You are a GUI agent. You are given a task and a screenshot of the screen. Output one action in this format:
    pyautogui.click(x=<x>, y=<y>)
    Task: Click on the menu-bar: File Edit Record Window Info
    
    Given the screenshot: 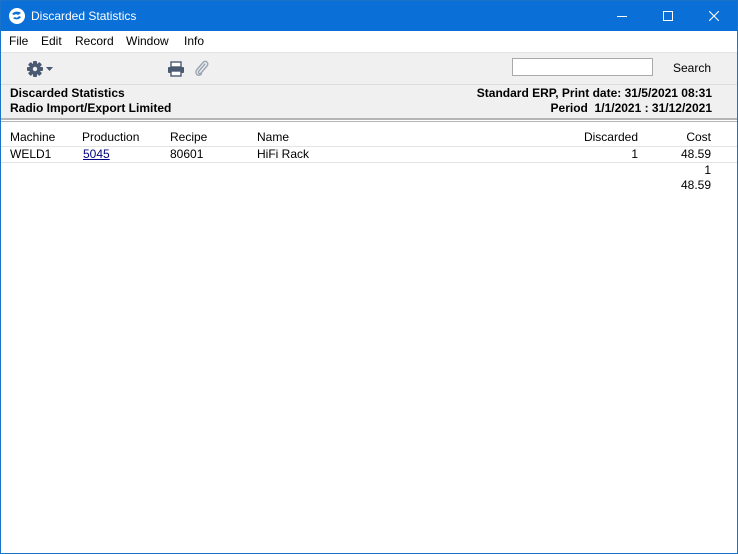 What is the action you would take?
    pyautogui.click(x=369, y=41)
    